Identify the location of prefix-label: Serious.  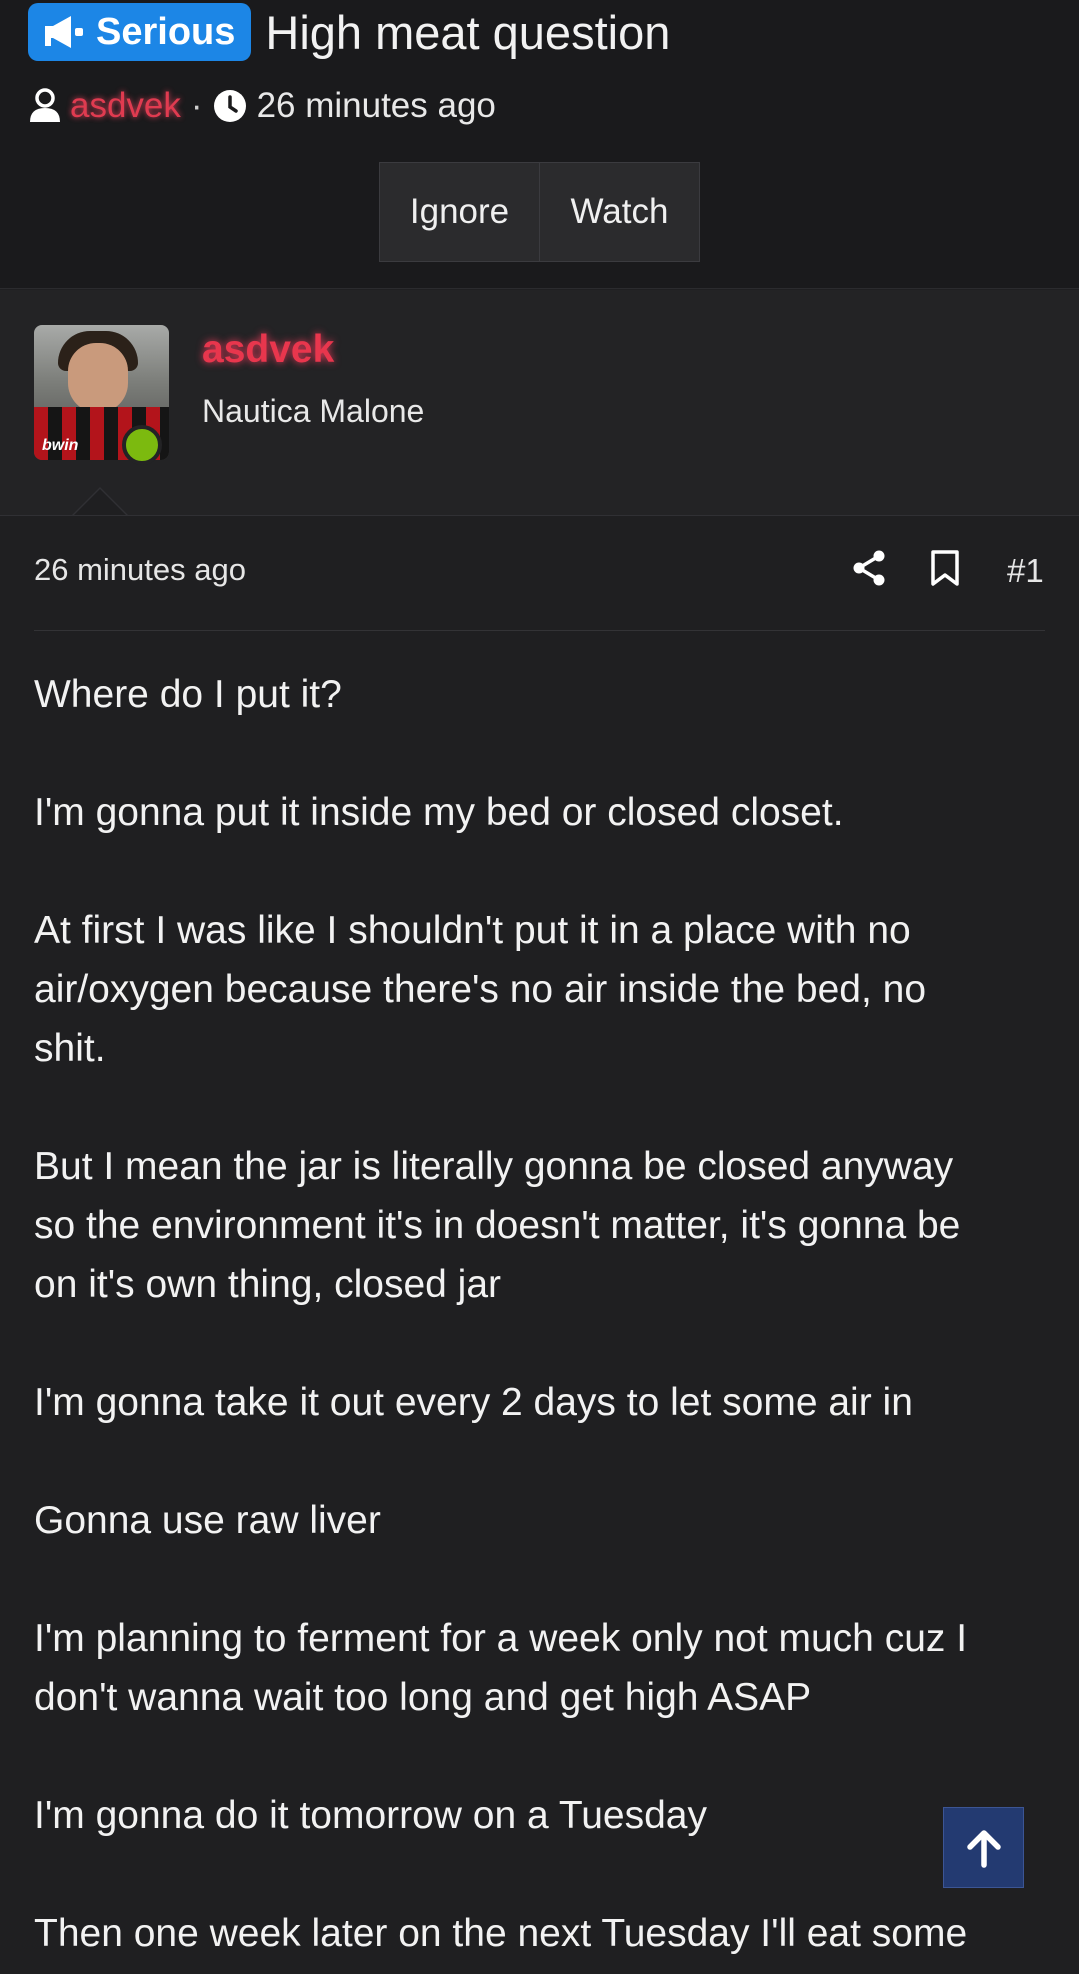
(166, 31).